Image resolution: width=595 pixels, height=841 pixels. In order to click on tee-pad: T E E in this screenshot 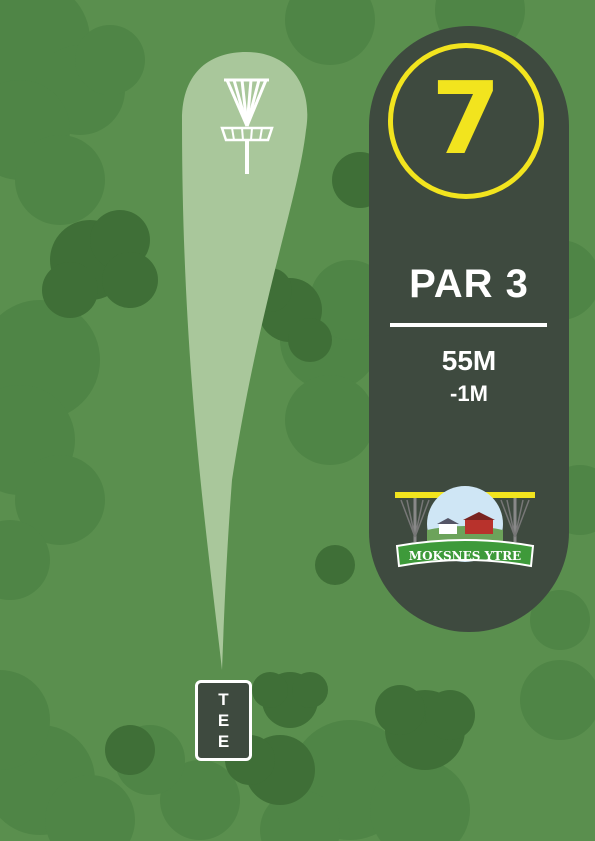, I will do `click(223, 720)`.